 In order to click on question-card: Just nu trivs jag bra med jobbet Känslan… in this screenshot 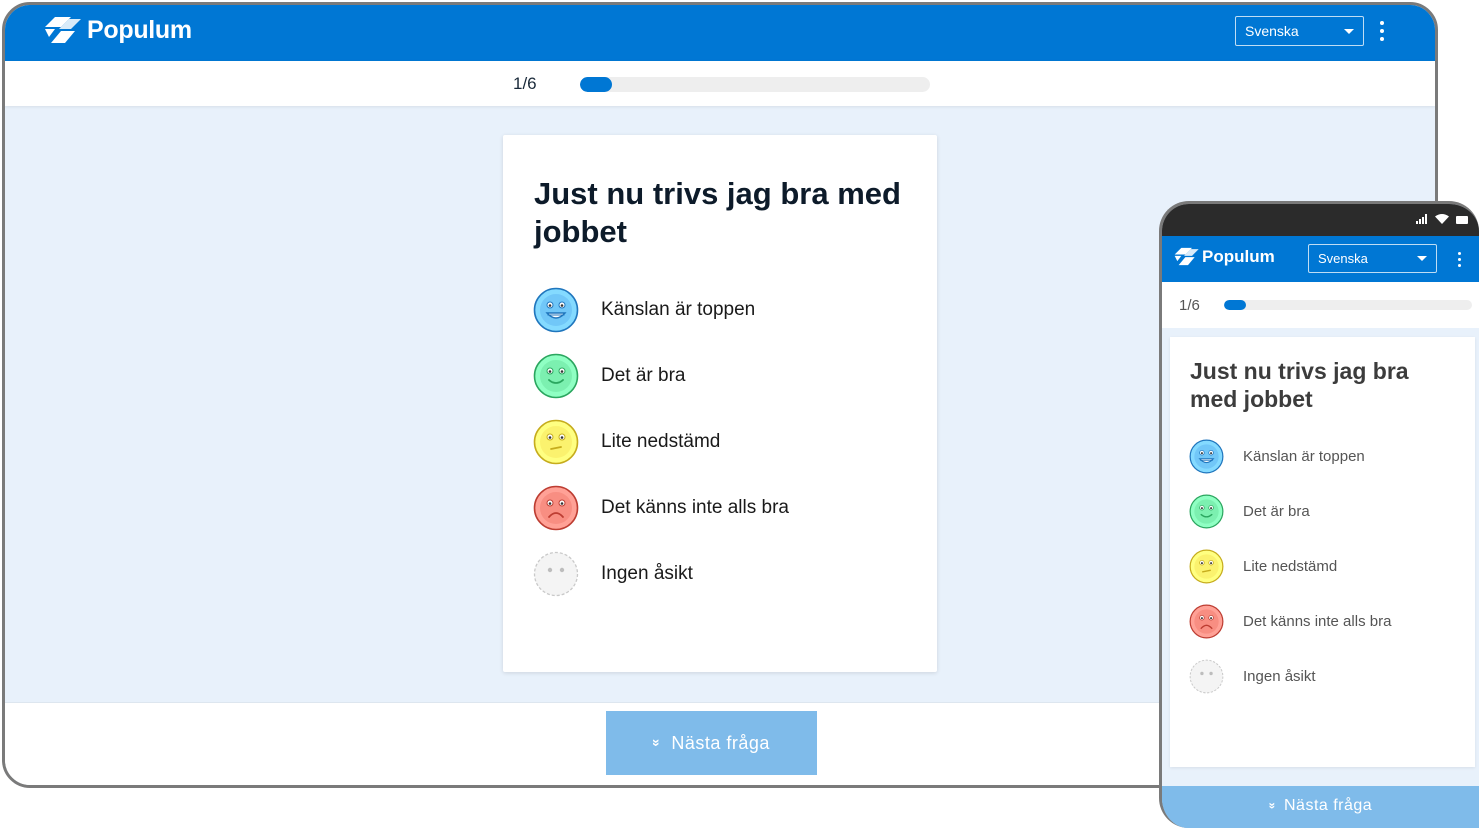, I will do `click(1322, 552)`.